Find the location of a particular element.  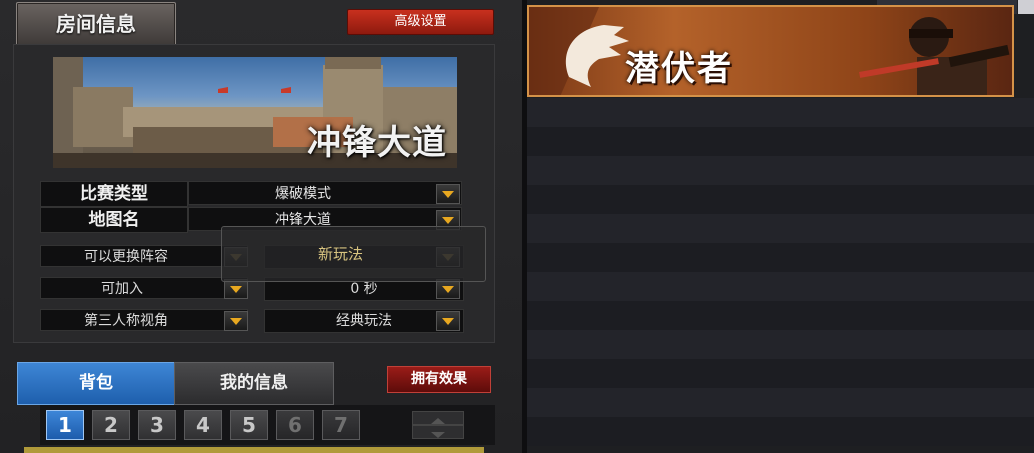

room-info-title: 房间信息 is located at coordinates (96, 24).